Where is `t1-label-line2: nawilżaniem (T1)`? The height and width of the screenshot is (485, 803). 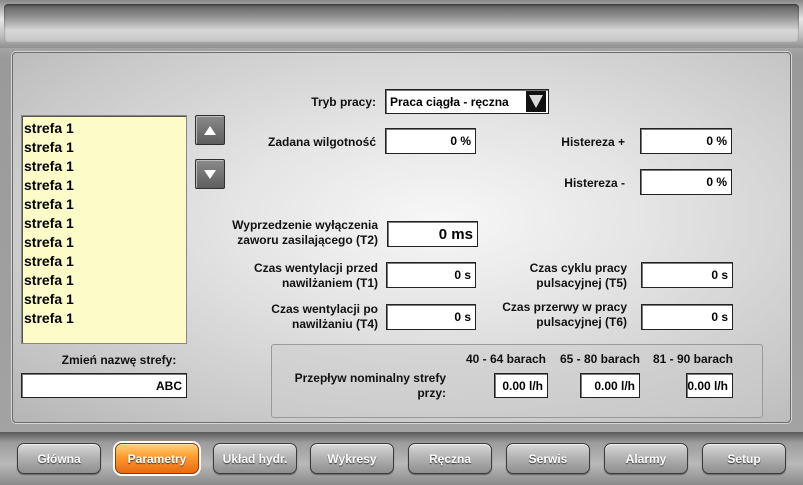 t1-label-line2: nawilżaniem (T1) is located at coordinates (329, 283).